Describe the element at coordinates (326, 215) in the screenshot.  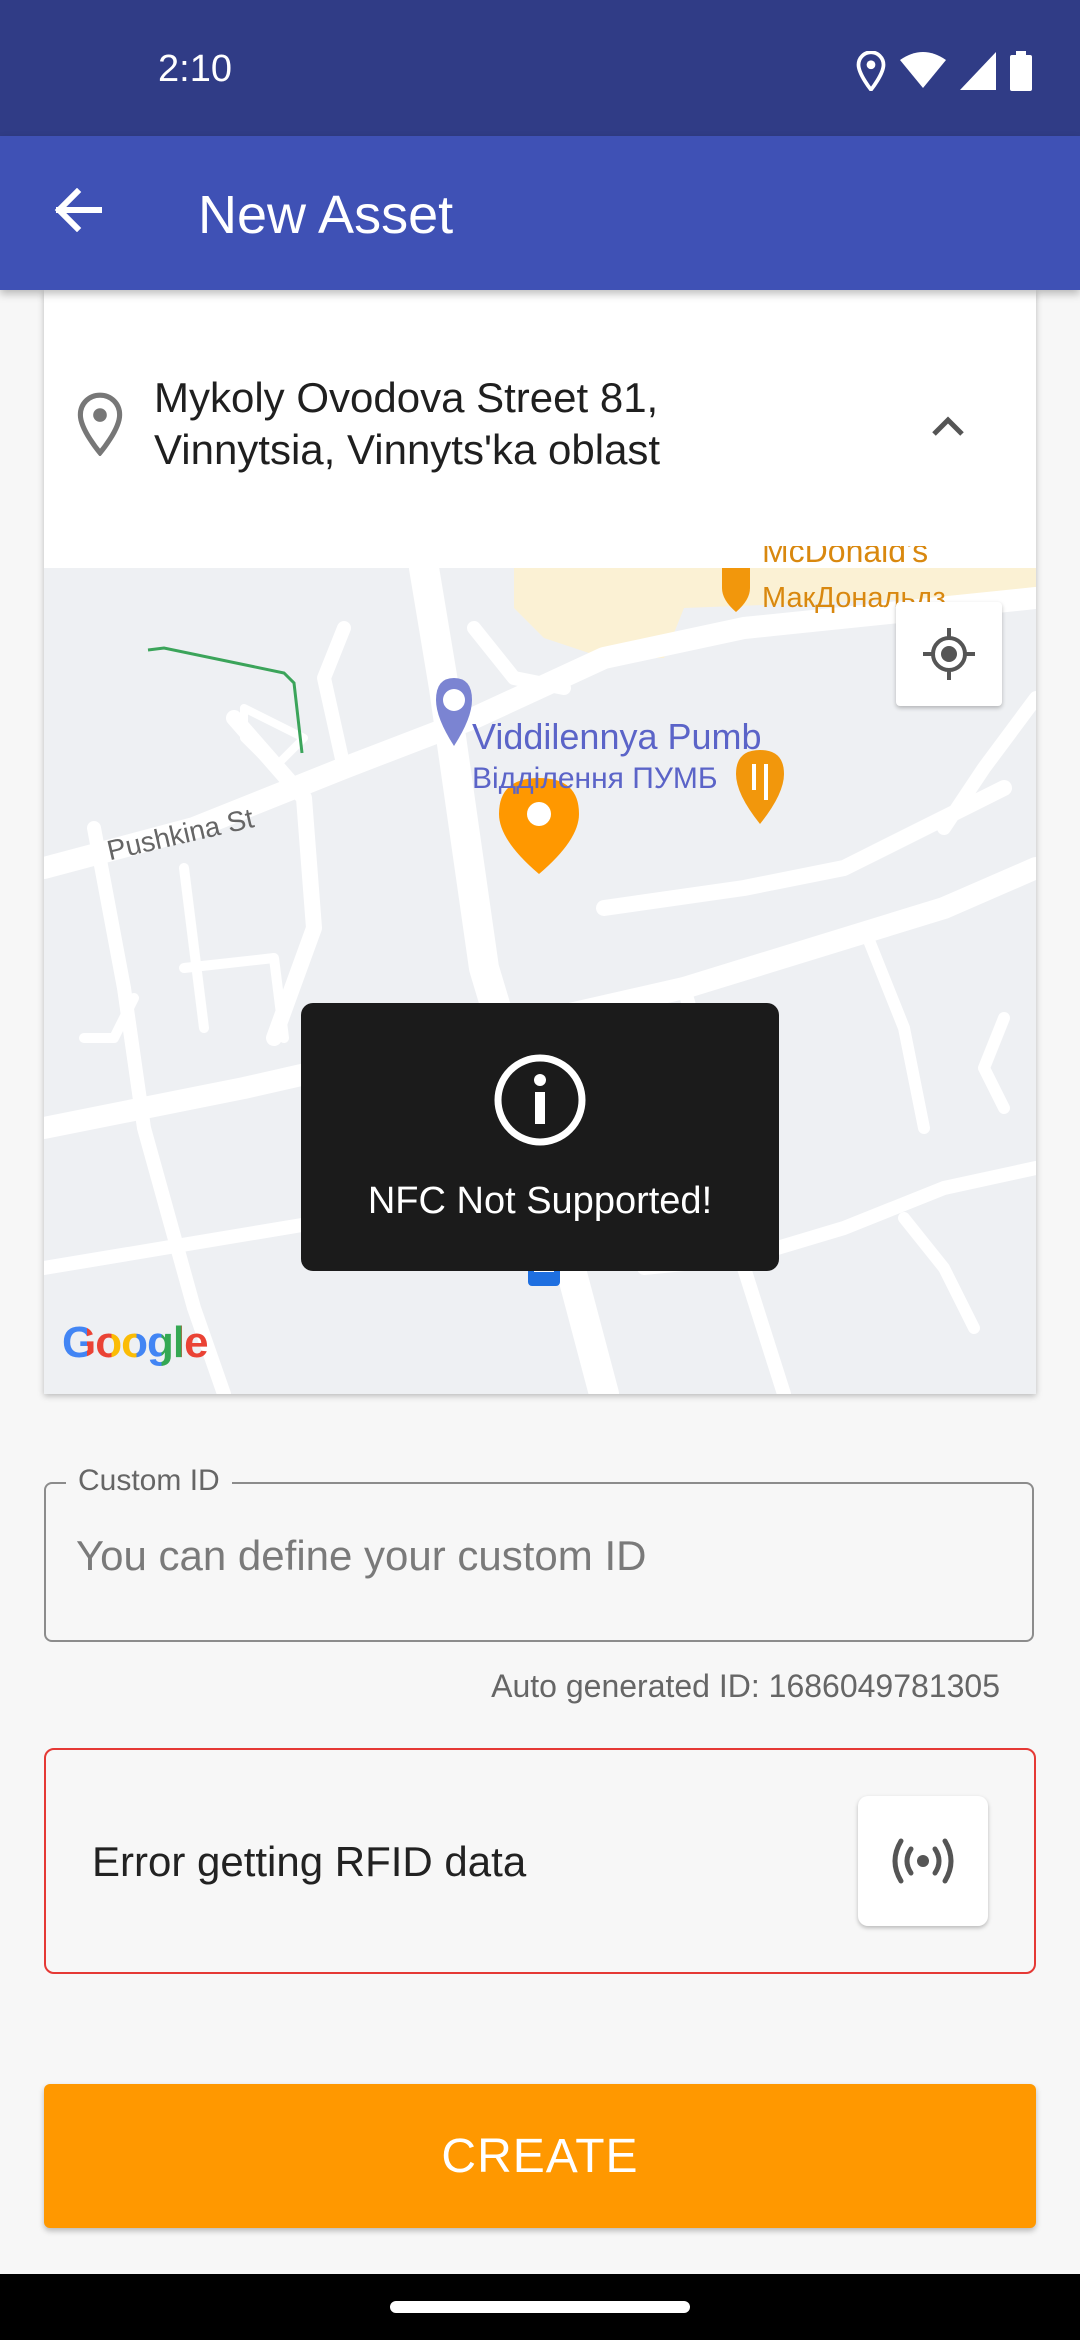
I see `page-title: New Asset` at that location.